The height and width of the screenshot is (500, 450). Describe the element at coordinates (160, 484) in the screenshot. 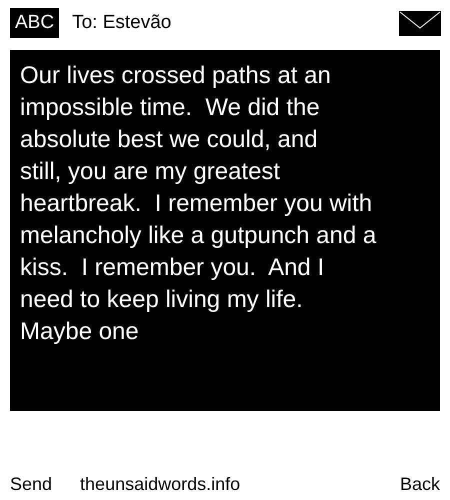

I see `website-label: theunsaidwords.info` at that location.